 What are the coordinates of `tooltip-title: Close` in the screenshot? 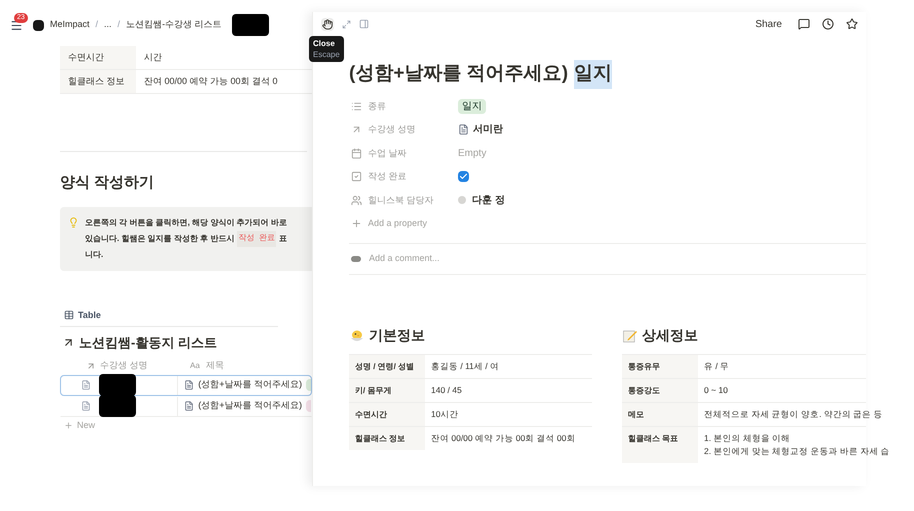 It's located at (324, 43).